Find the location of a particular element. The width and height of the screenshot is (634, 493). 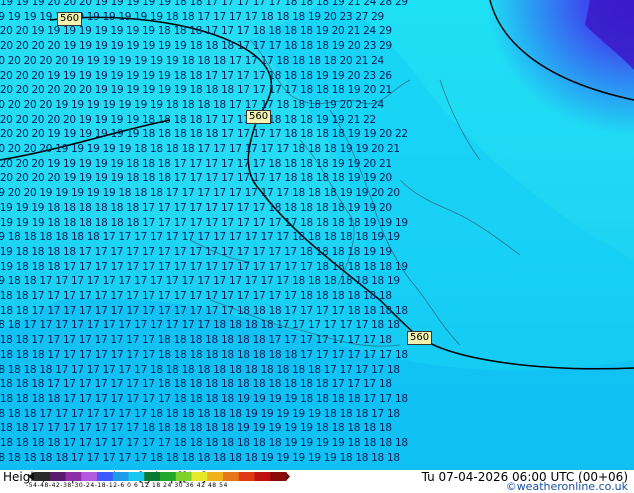

scale-arrow-right is located at coordinates (288, 476).